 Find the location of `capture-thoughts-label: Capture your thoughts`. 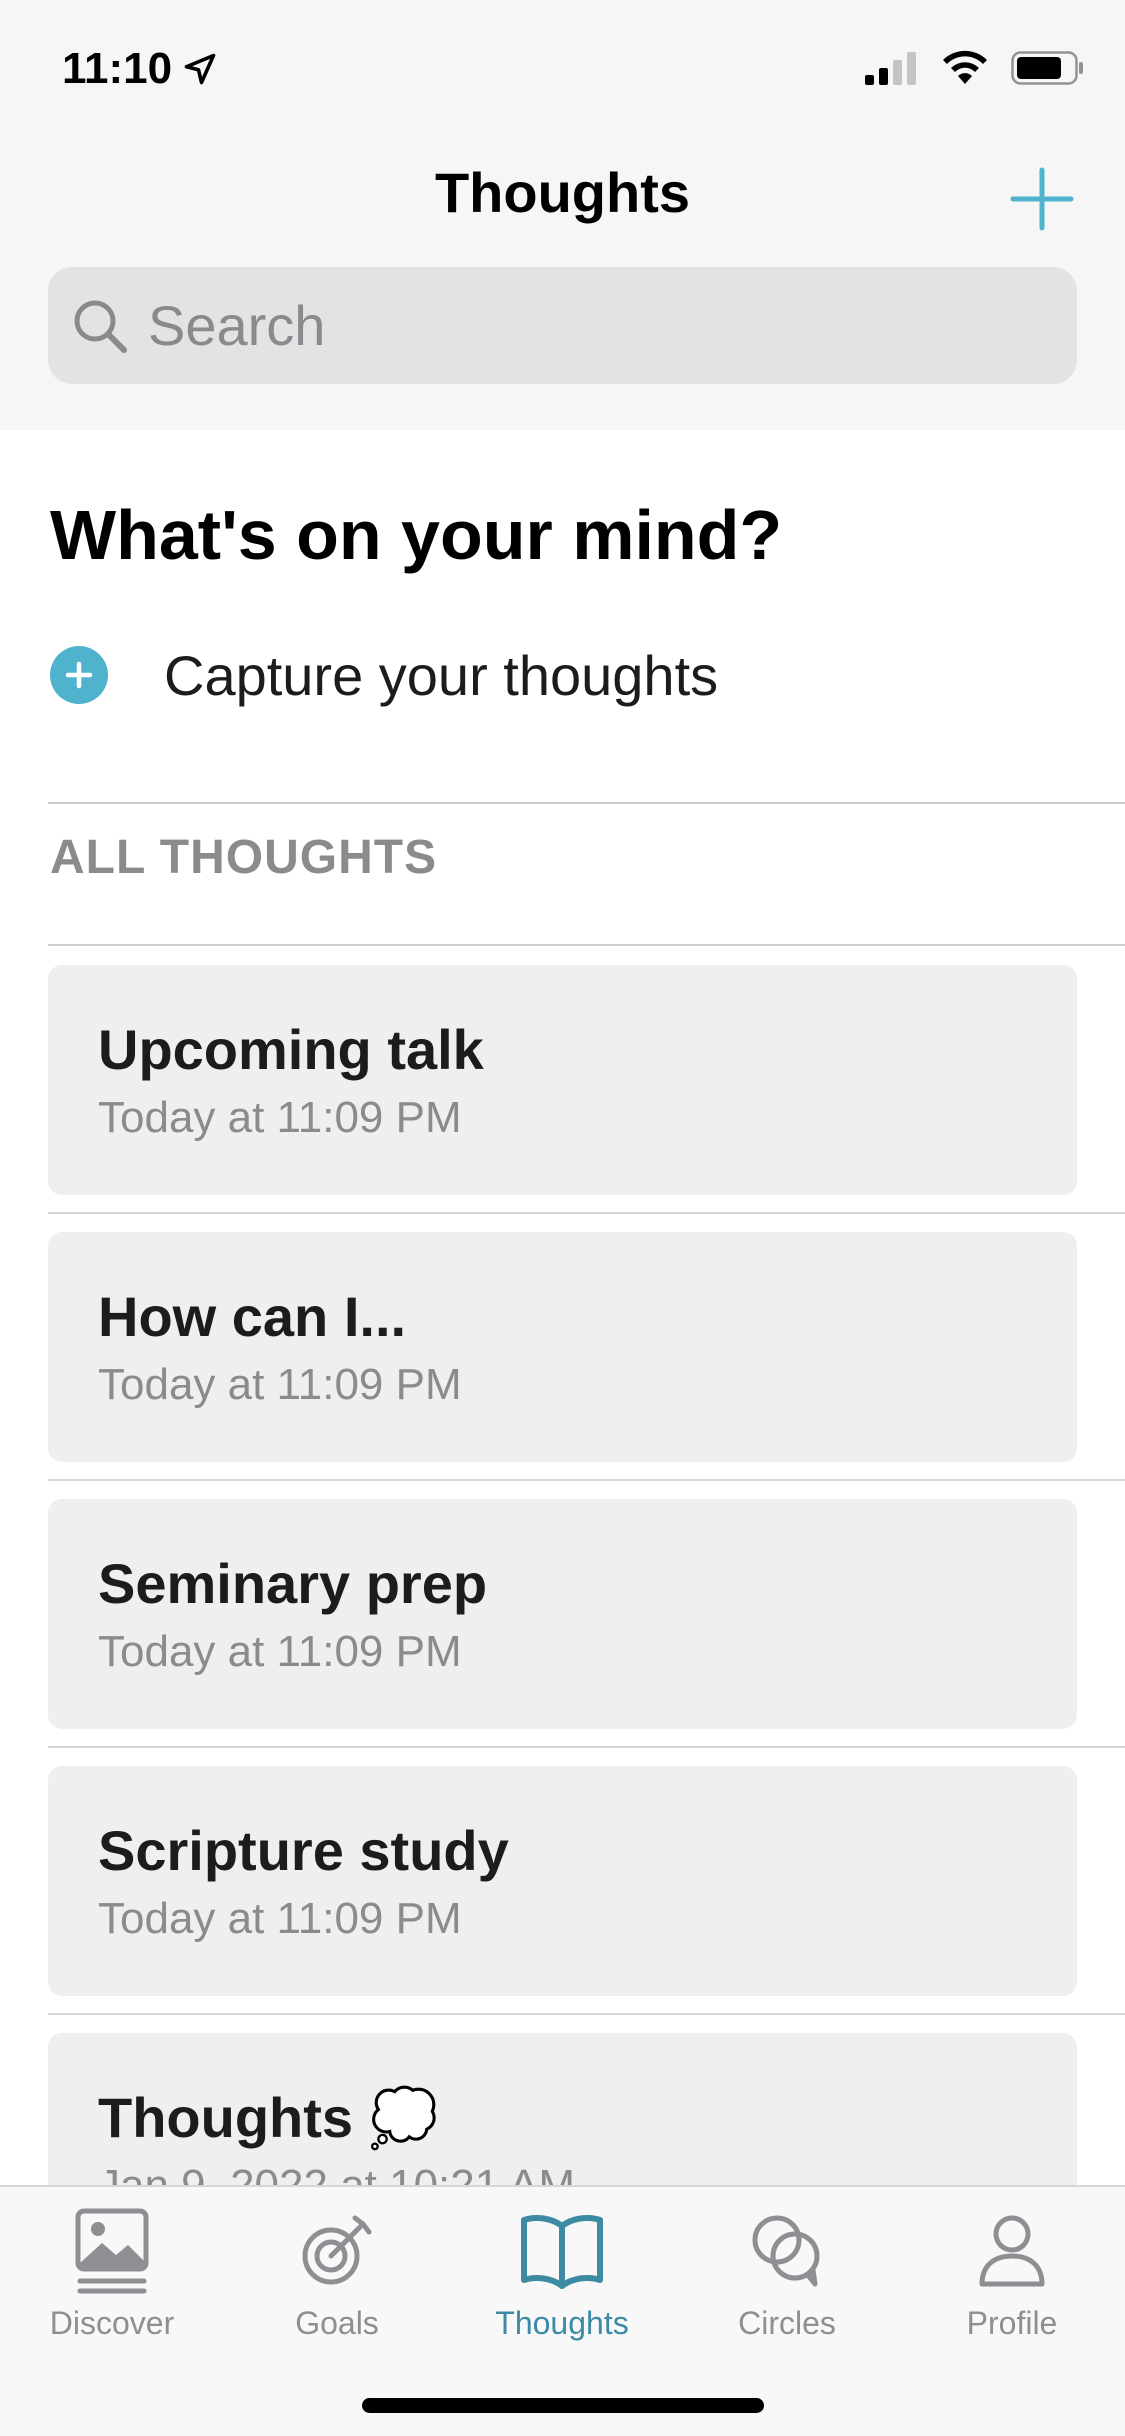

capture-thoughts-label: Capture your thoughts is located at coordinates (441, 675).